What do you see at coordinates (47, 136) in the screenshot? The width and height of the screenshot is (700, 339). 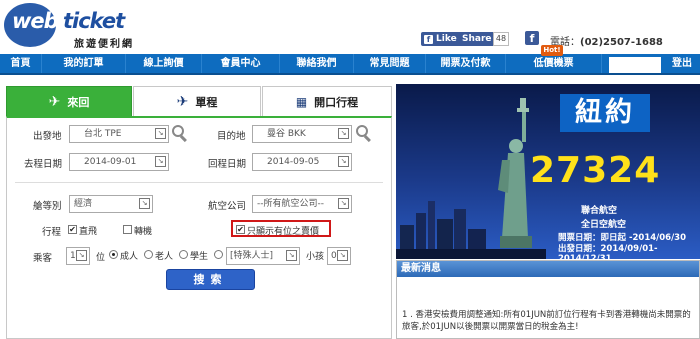 I see `depart-label: 出發地` at bounding box center [47, 136].